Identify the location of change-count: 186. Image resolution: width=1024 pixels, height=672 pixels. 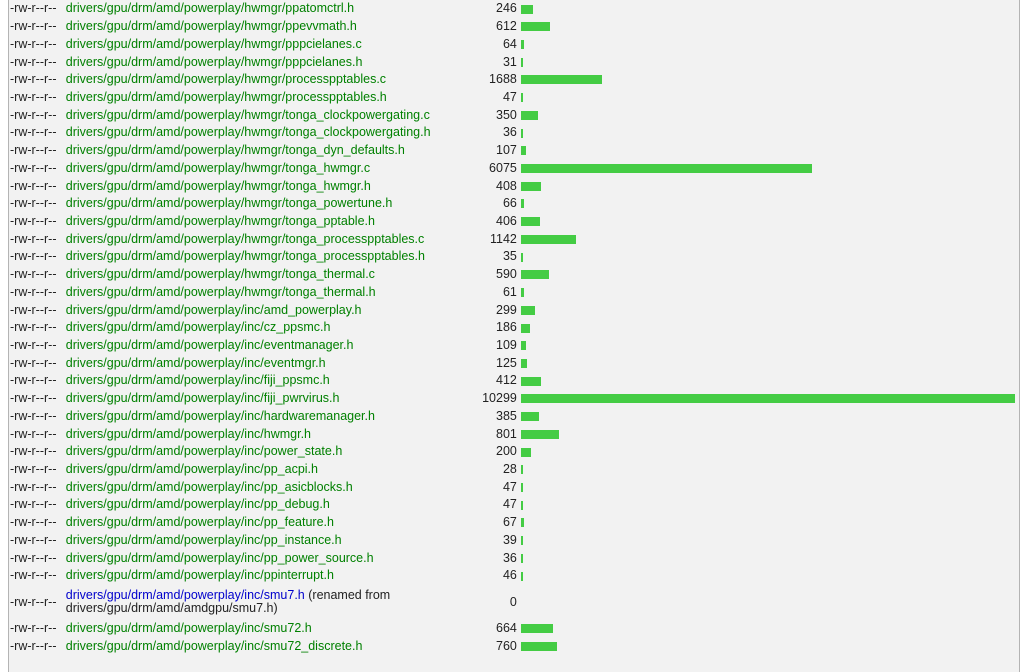
(506, 327).